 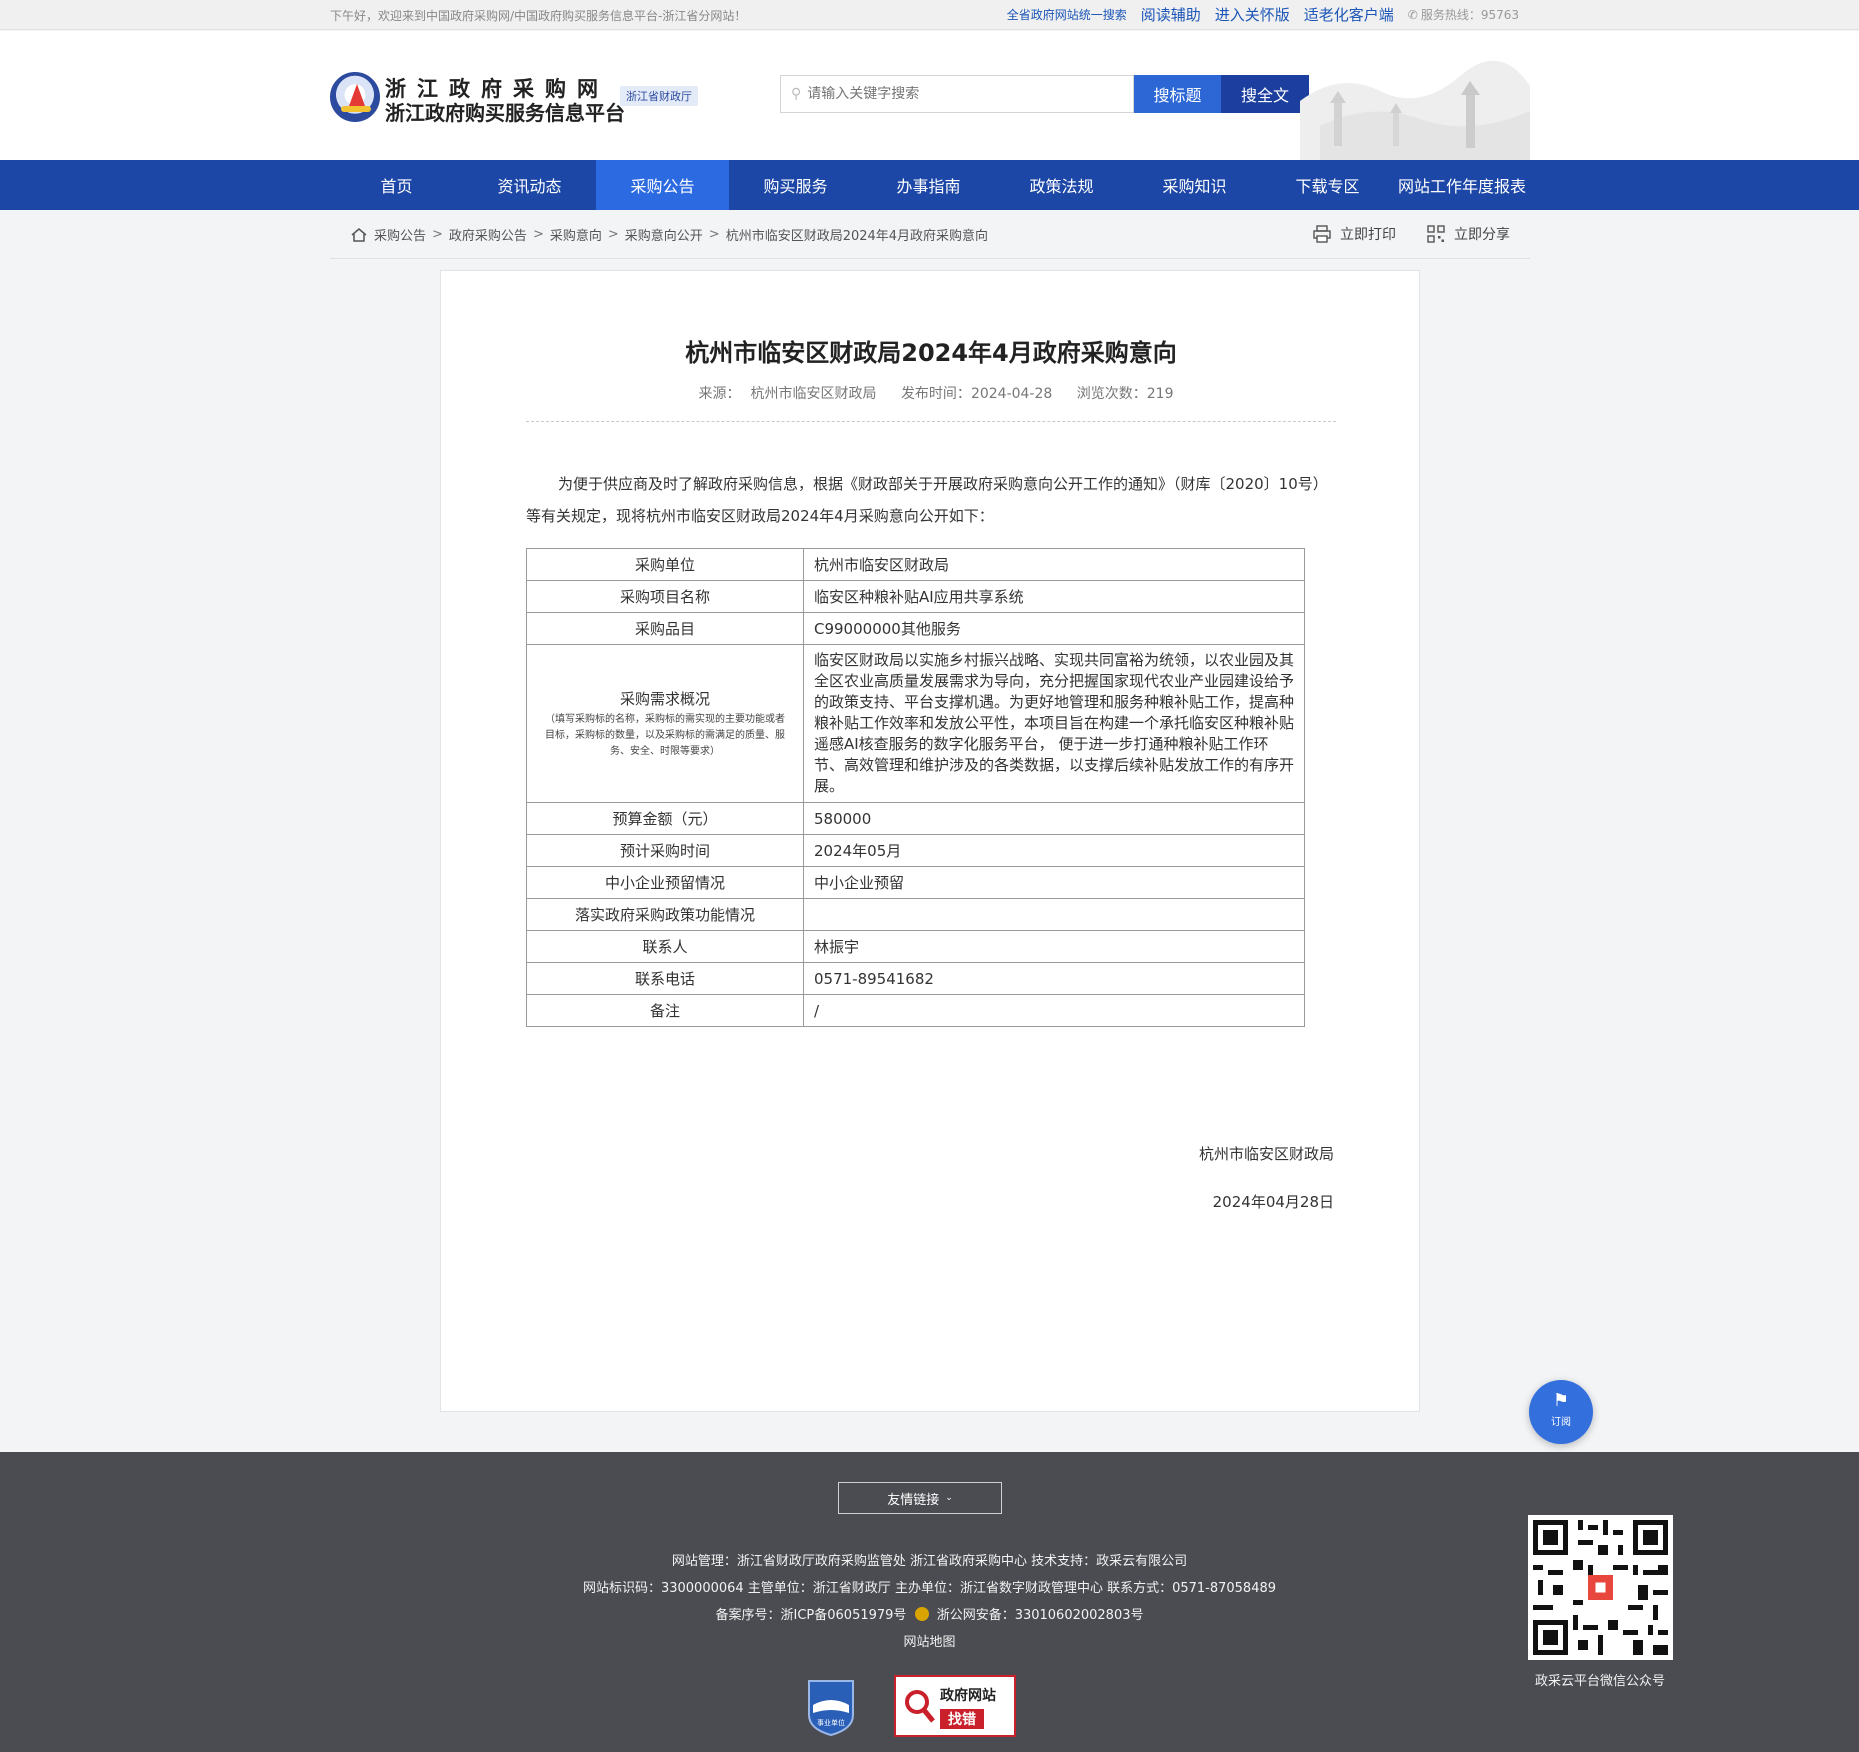 What do you see at coordinates (1561, 1400) in the screenshot?
I see `bookmark-icon: ⚑` at bounding box center [1561, 1400].